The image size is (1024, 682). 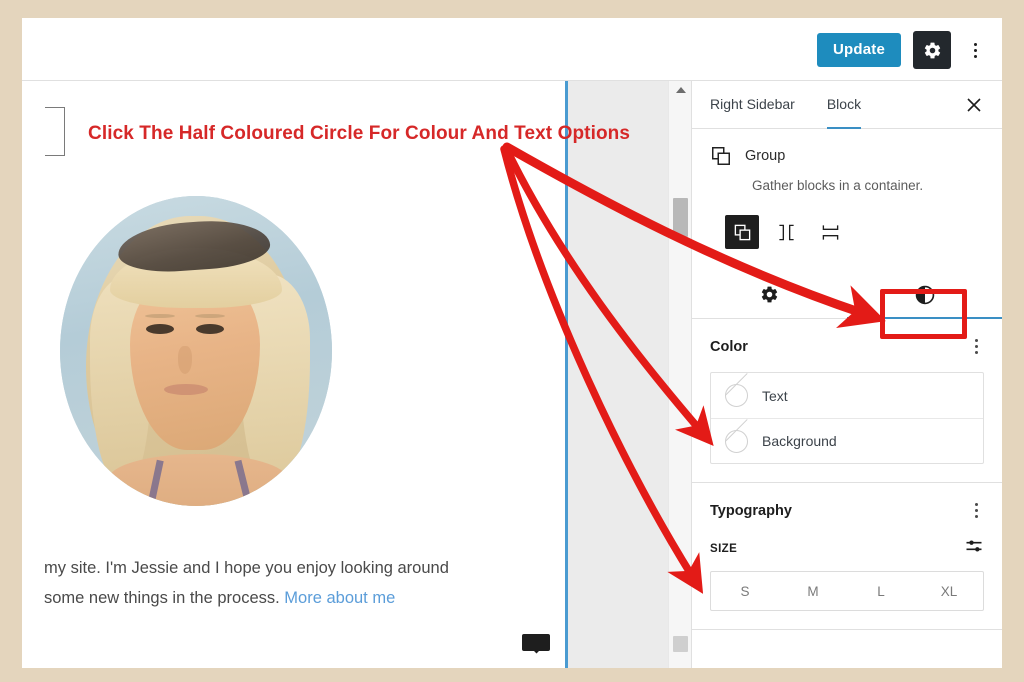 I want to click on tab-block: Block, so click(x=844, y=105).